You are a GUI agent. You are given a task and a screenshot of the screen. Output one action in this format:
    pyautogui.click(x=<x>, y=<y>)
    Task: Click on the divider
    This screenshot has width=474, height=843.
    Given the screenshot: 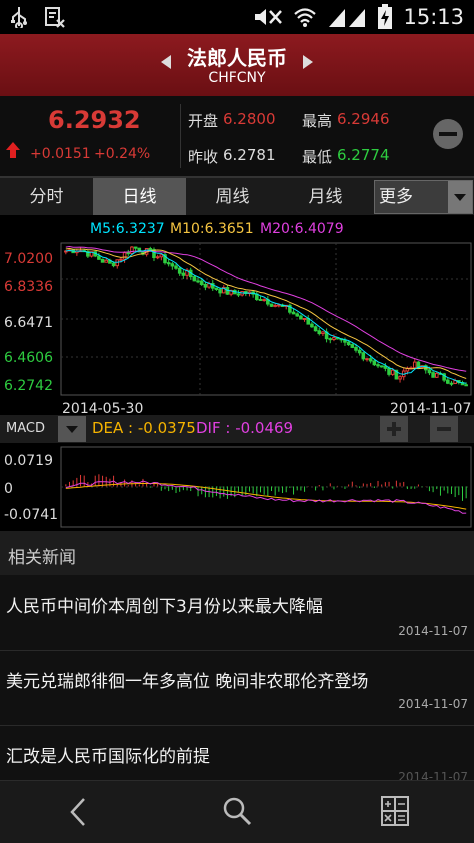 What is the action you would take?
    pyautogui.click(x=180, y=136)
    